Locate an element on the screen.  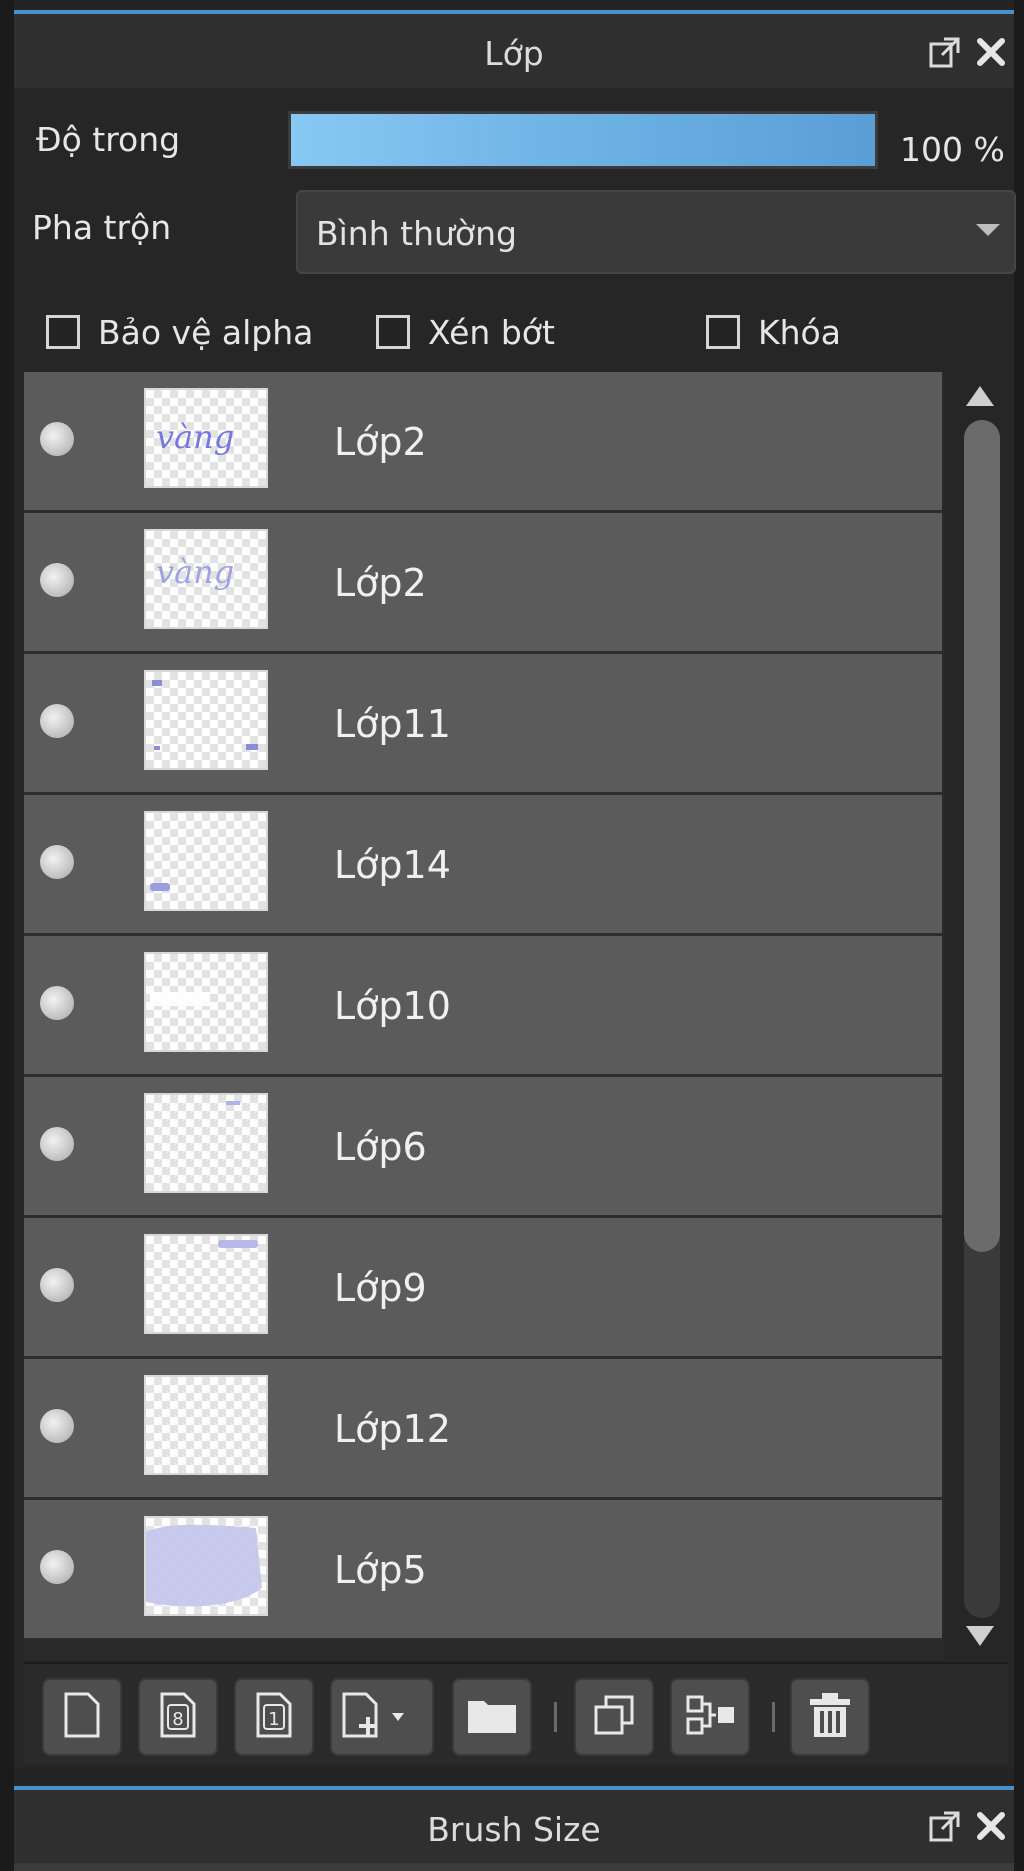
new-8bit-layer-icon: 8 is located at coordinates (178, 1717).